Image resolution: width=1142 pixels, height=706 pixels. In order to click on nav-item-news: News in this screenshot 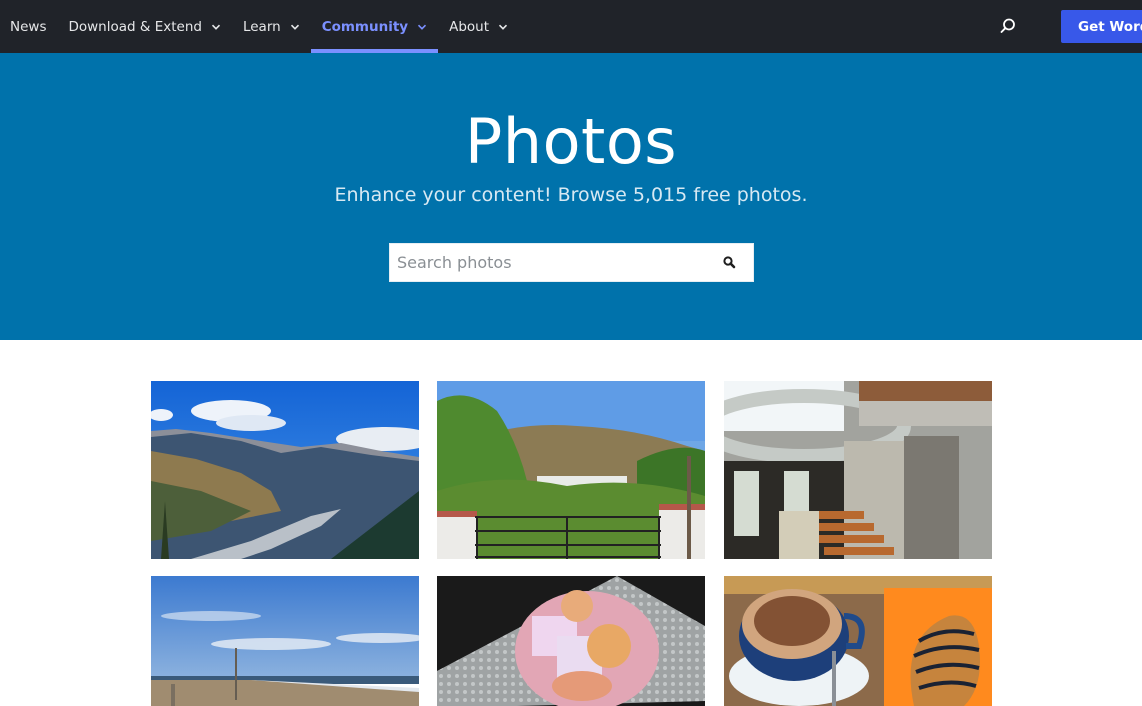, I will do `click(28, 26)`.